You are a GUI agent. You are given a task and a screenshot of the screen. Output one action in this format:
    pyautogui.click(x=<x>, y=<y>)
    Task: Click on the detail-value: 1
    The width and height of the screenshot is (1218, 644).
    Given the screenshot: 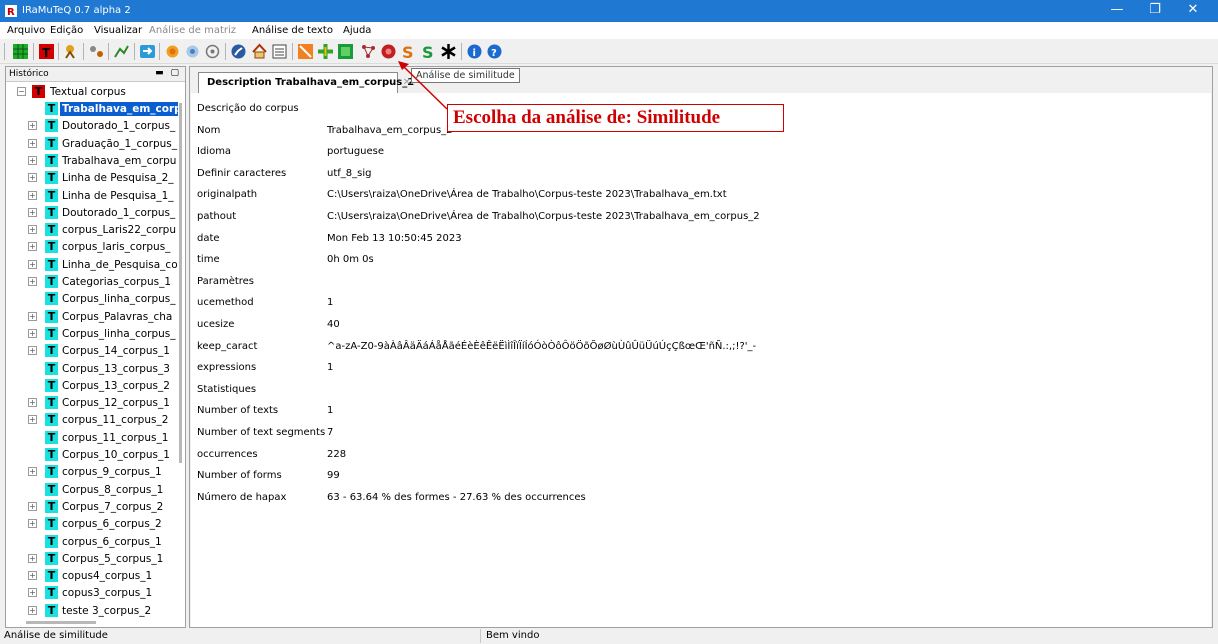 What is the action you would take?
    pyautogui.click(x=330, y=303)
    